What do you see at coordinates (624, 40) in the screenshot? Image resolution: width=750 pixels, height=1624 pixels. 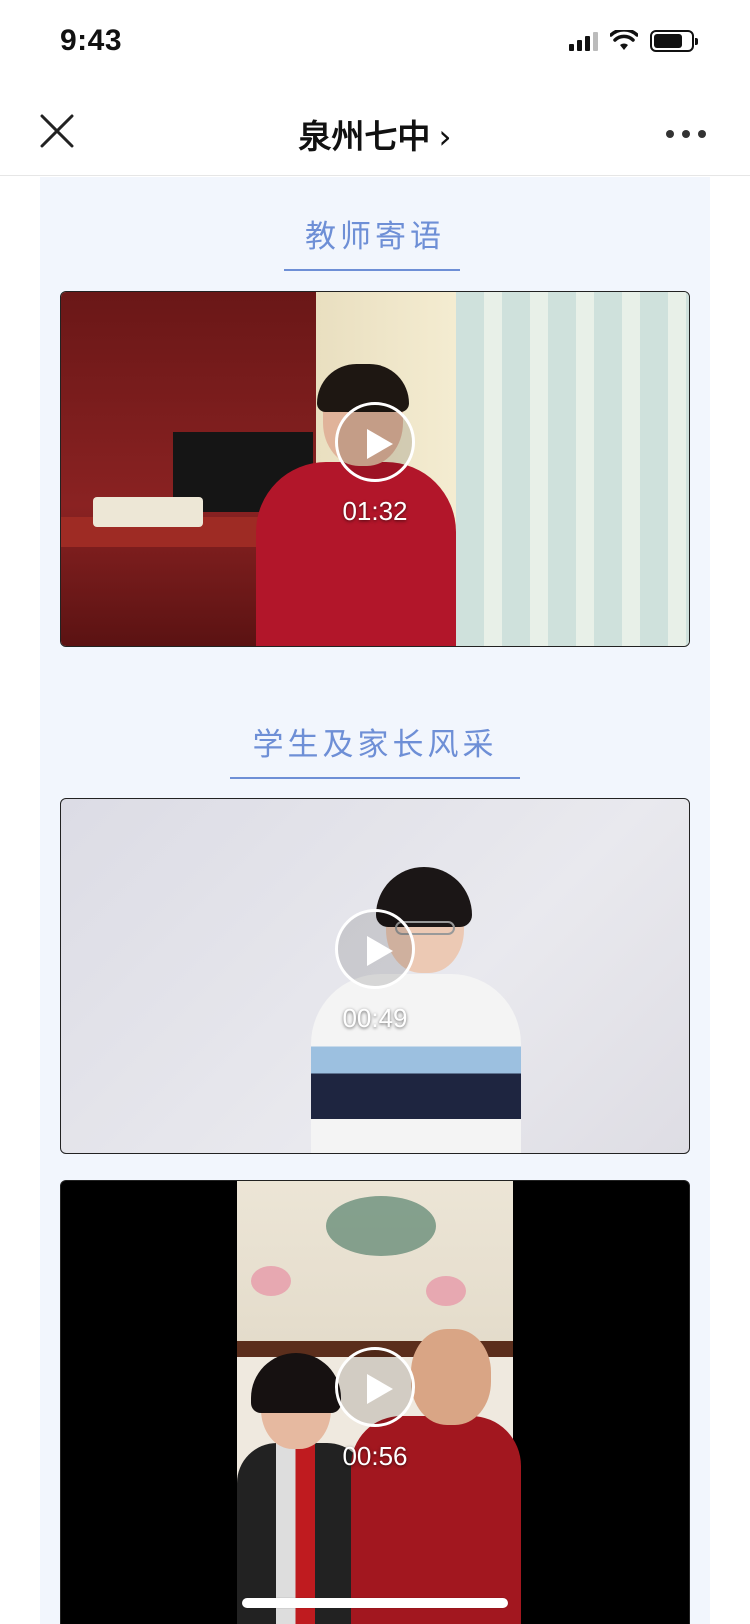 I see `wifi-icon` at bounding box center [624, 40].